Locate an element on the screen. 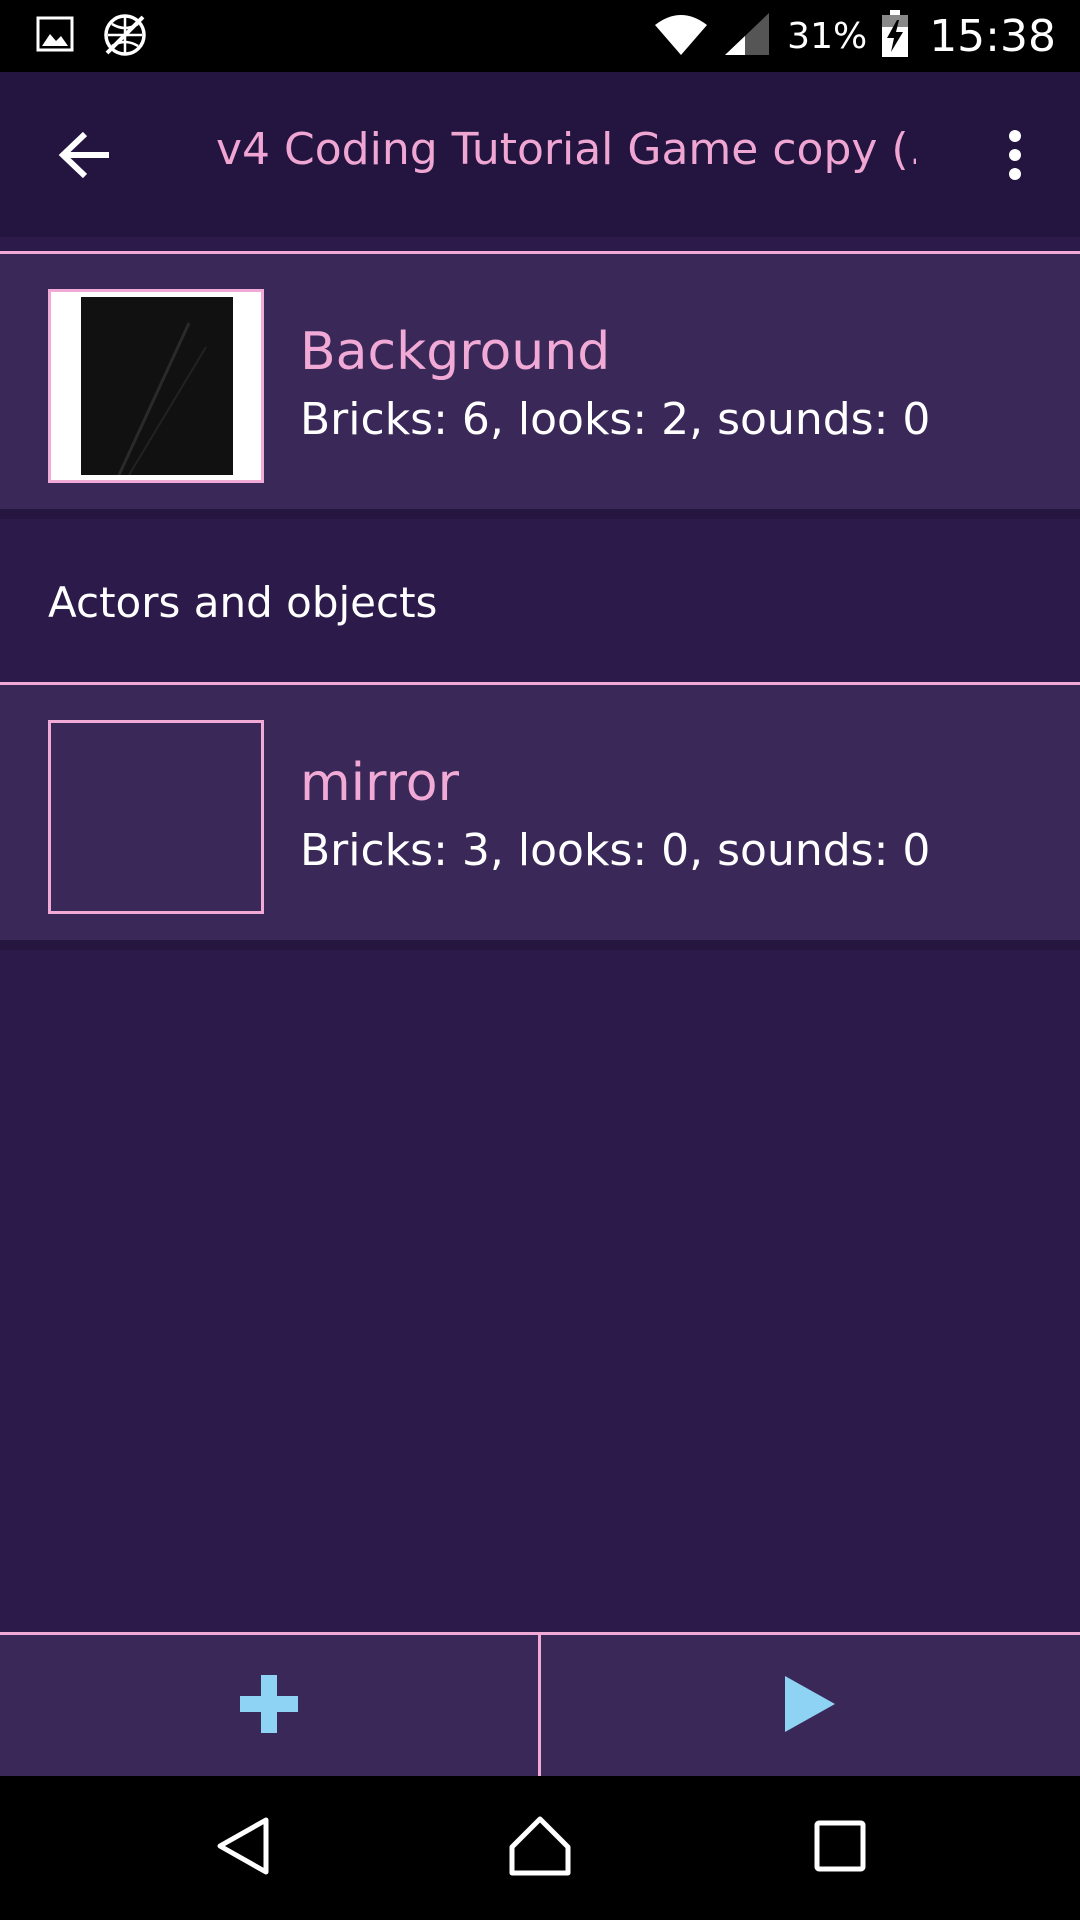 This screenshot has height=1920, width=1080. no-data-icon is located at coordinates (125, 37).